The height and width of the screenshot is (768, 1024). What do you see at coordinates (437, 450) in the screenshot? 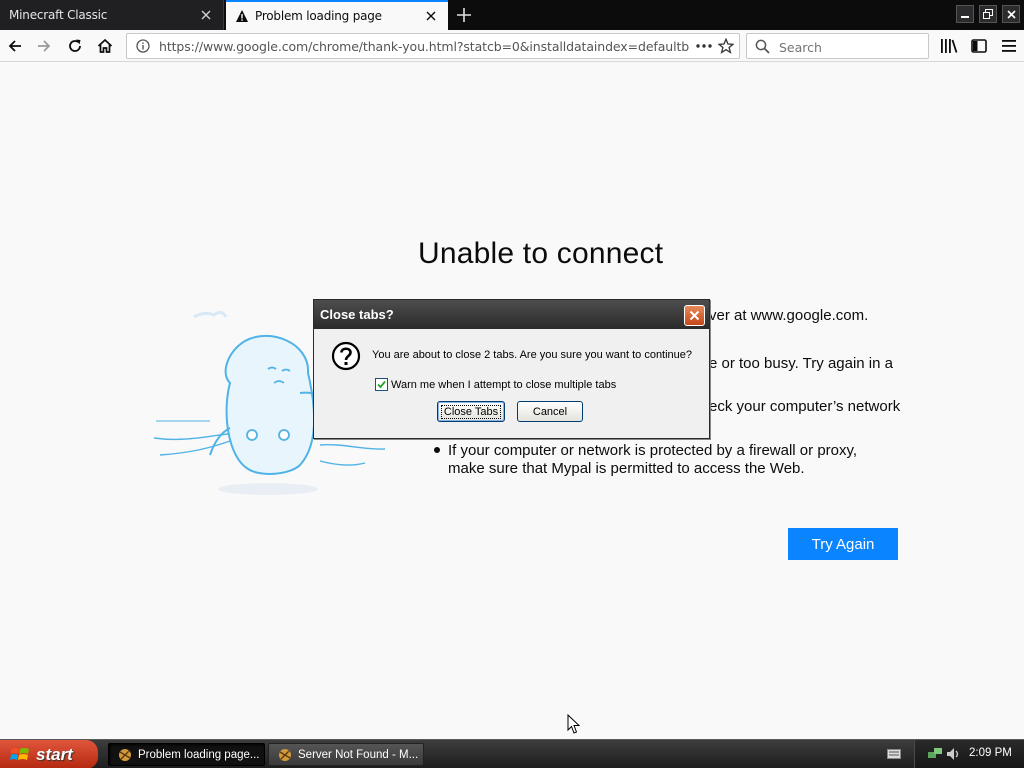
I see `list-bullet` at bounding box center [437, 450].